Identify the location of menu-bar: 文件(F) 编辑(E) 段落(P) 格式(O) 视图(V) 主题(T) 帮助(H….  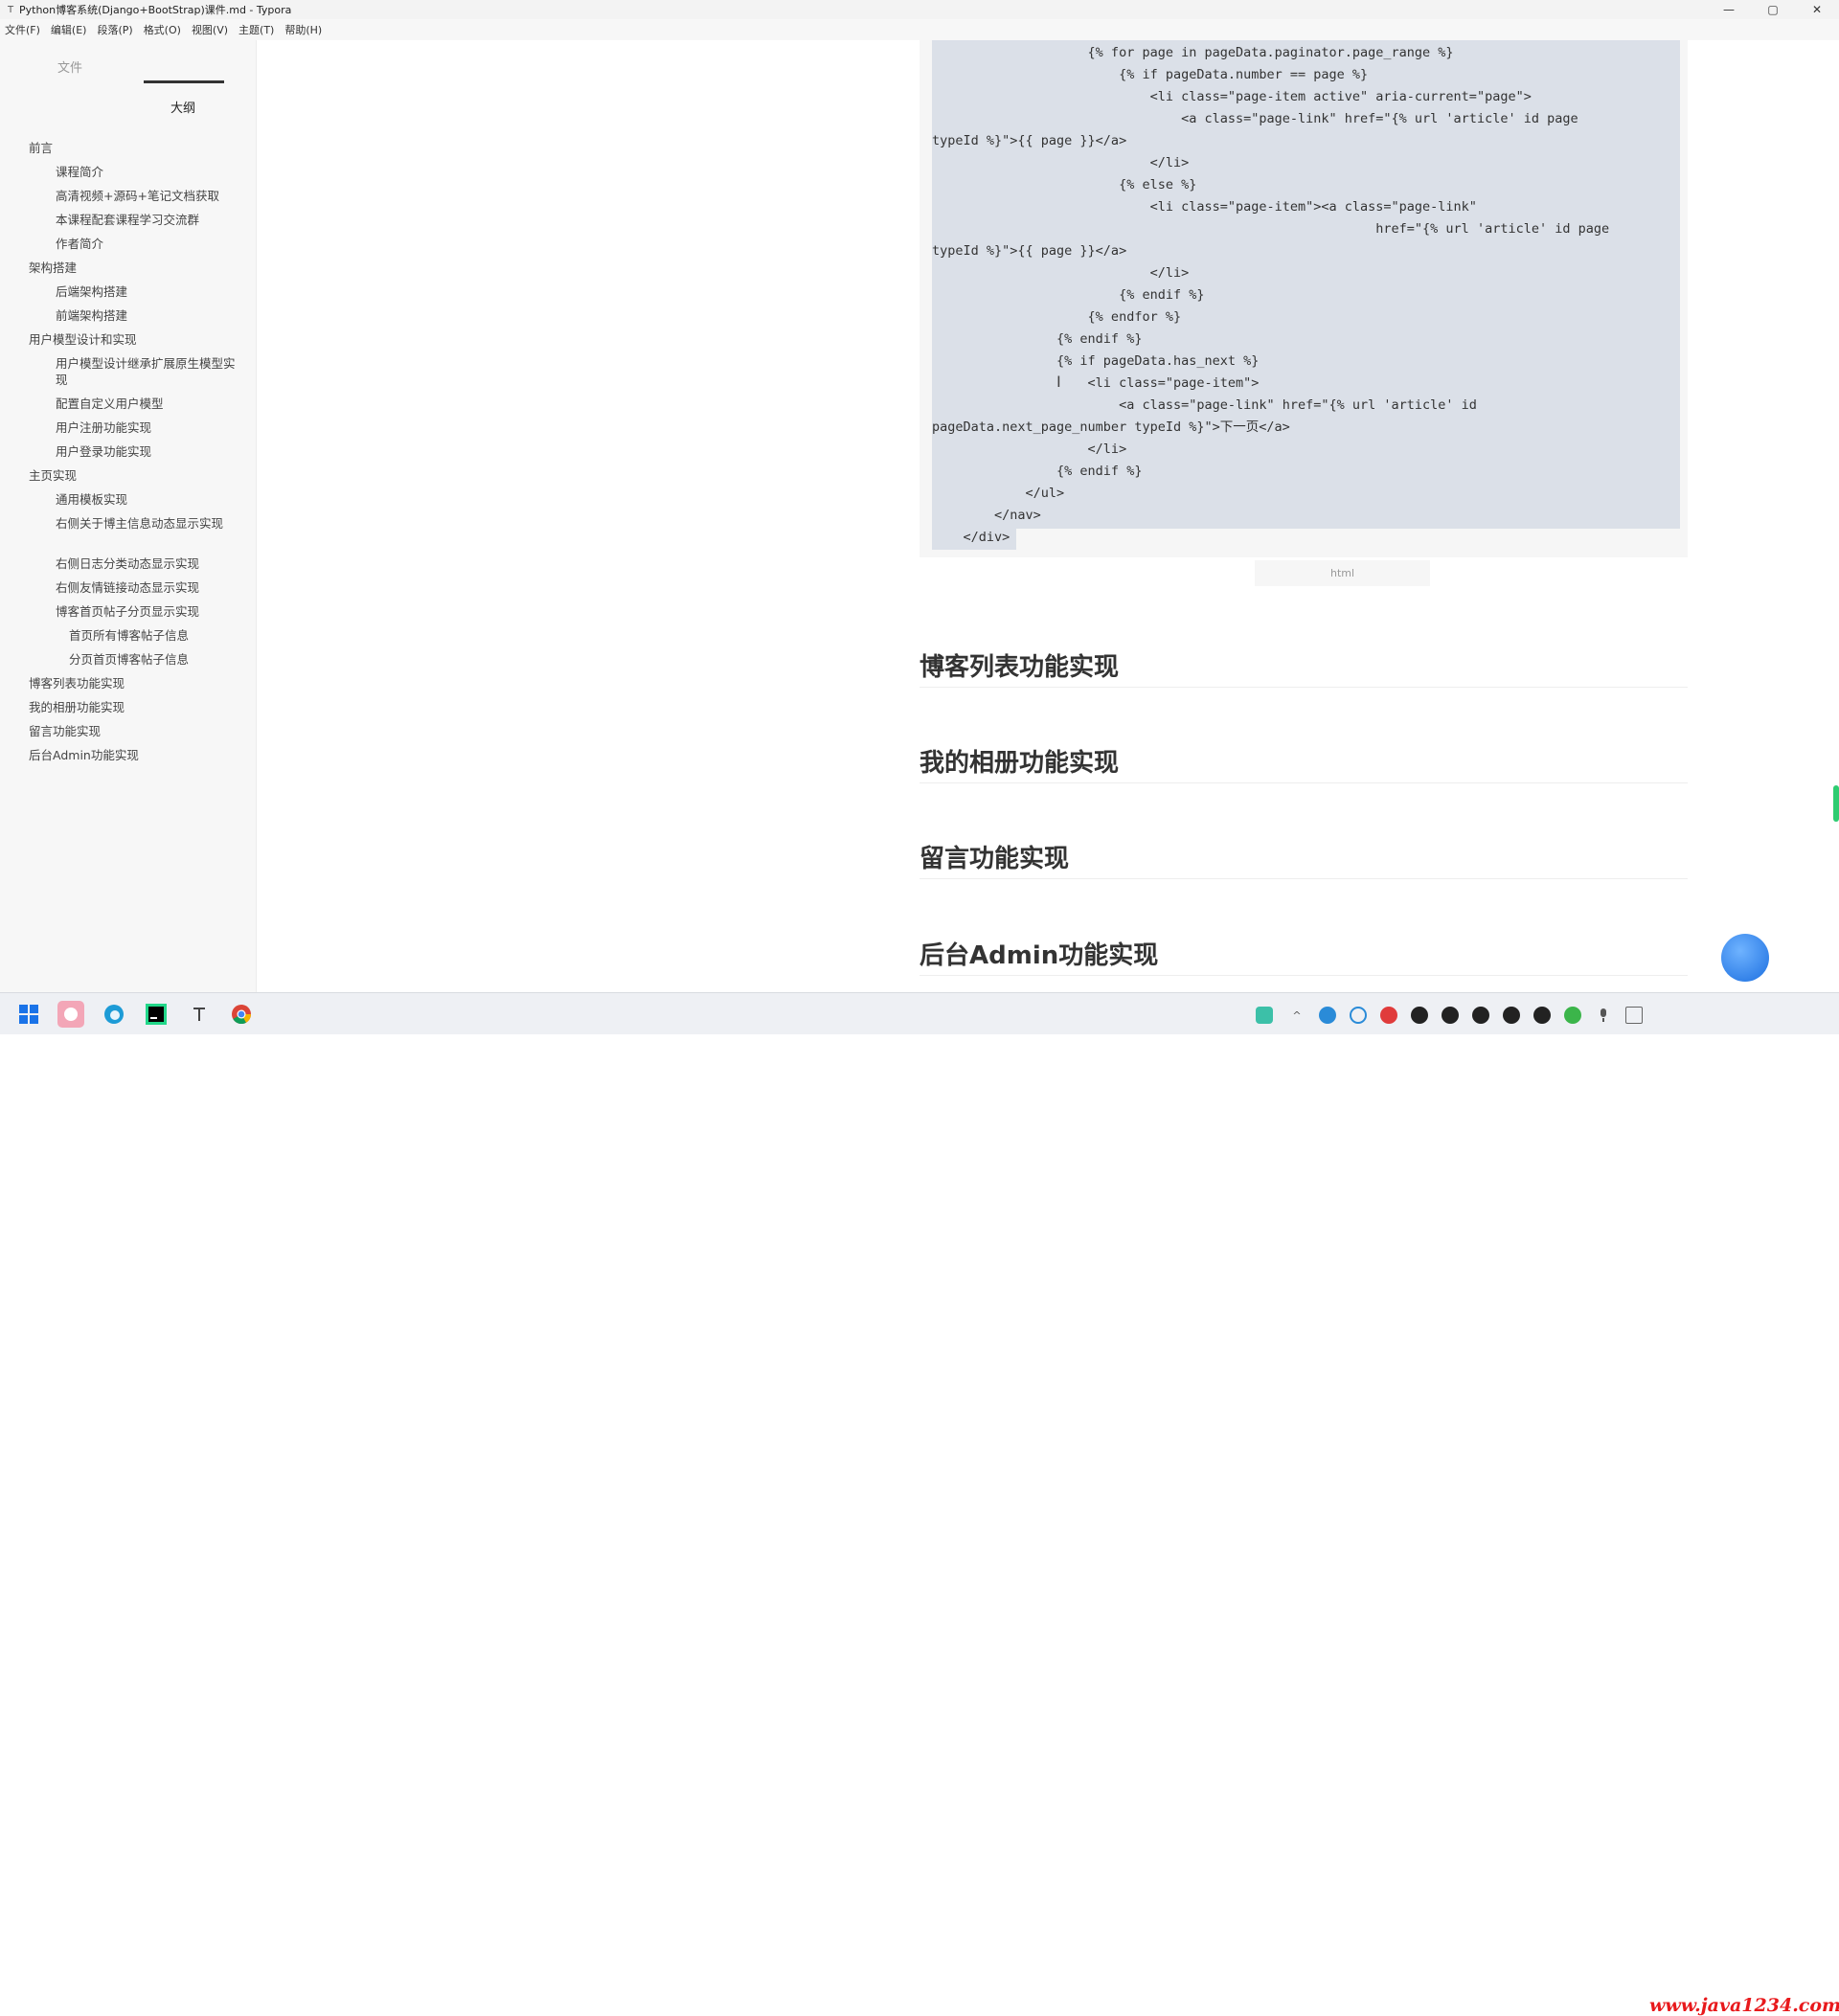
(919, 29).